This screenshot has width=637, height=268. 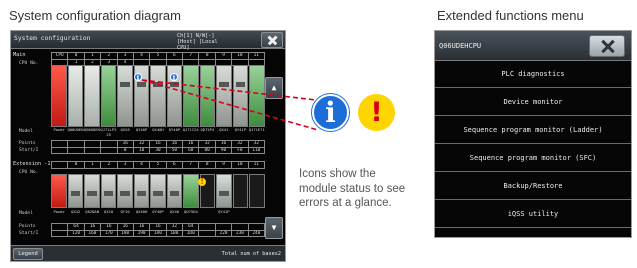 What do you see at coordinates (533, 46) in the screenshot?
I see `menu-titlebar: Q06UDEHCPU` at bounding box center [533, 46].